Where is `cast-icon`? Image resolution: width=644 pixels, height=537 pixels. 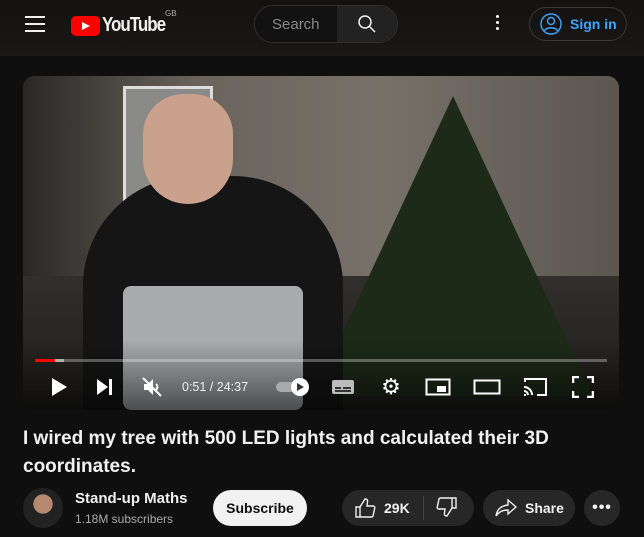
cast-icon is located at coordinates (535, 387).